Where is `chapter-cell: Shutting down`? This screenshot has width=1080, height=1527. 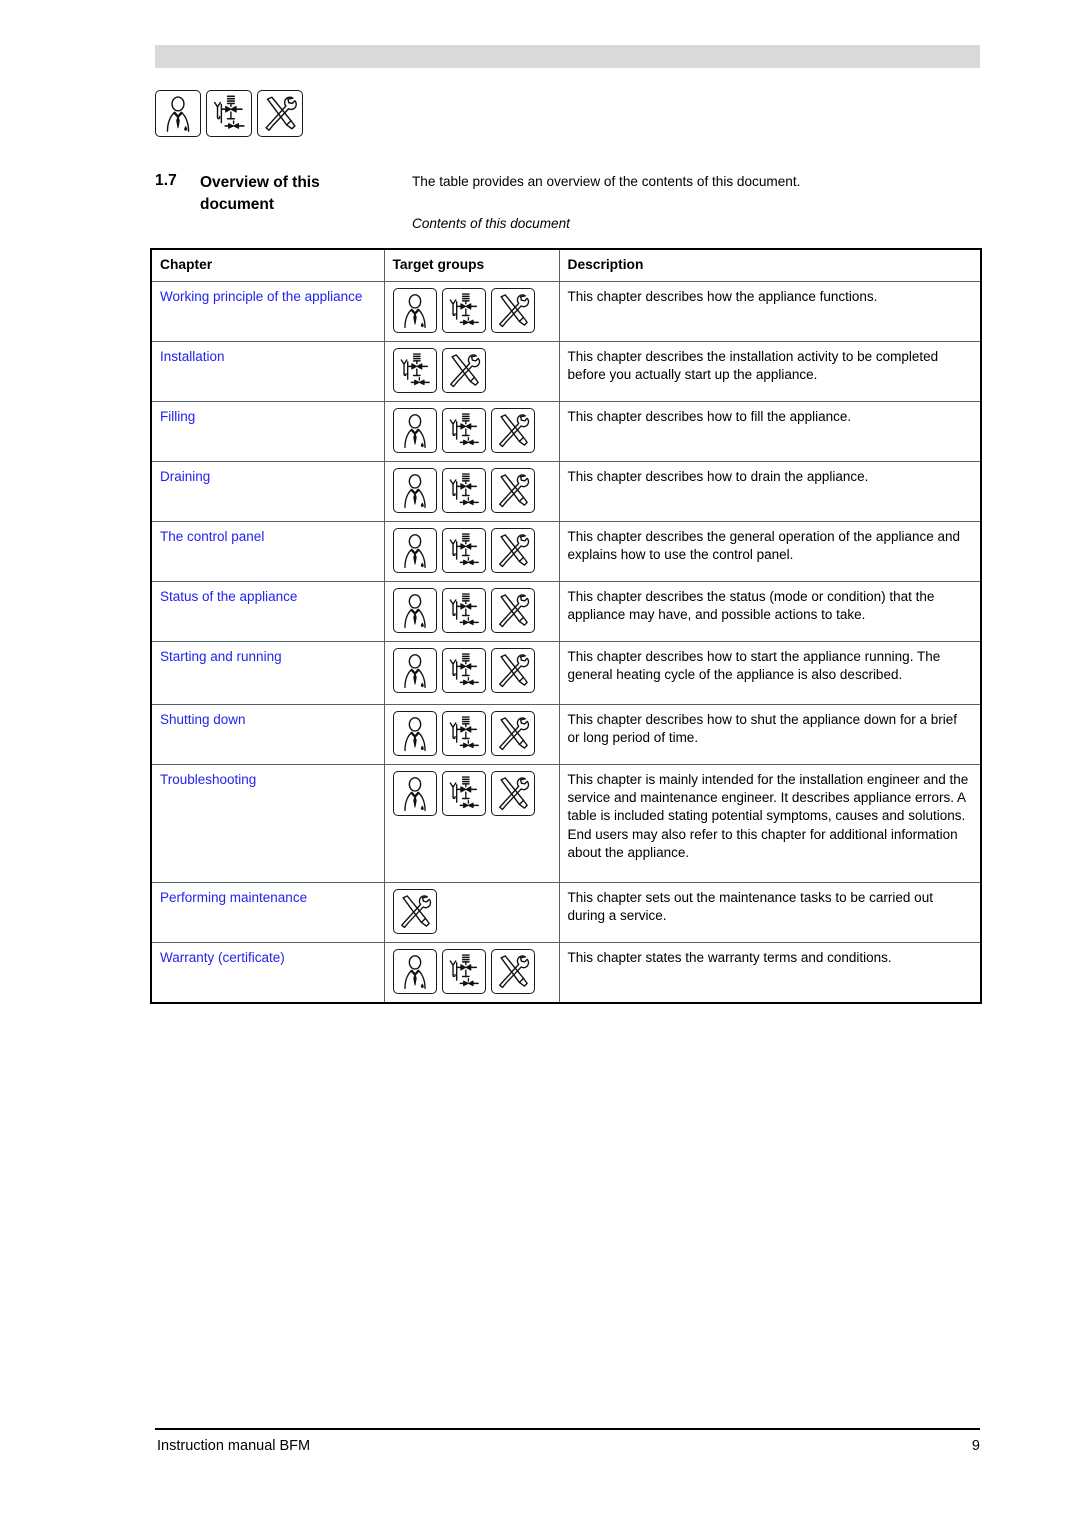 chapter-cell: Shutting down is located at coordinates (267, 734).